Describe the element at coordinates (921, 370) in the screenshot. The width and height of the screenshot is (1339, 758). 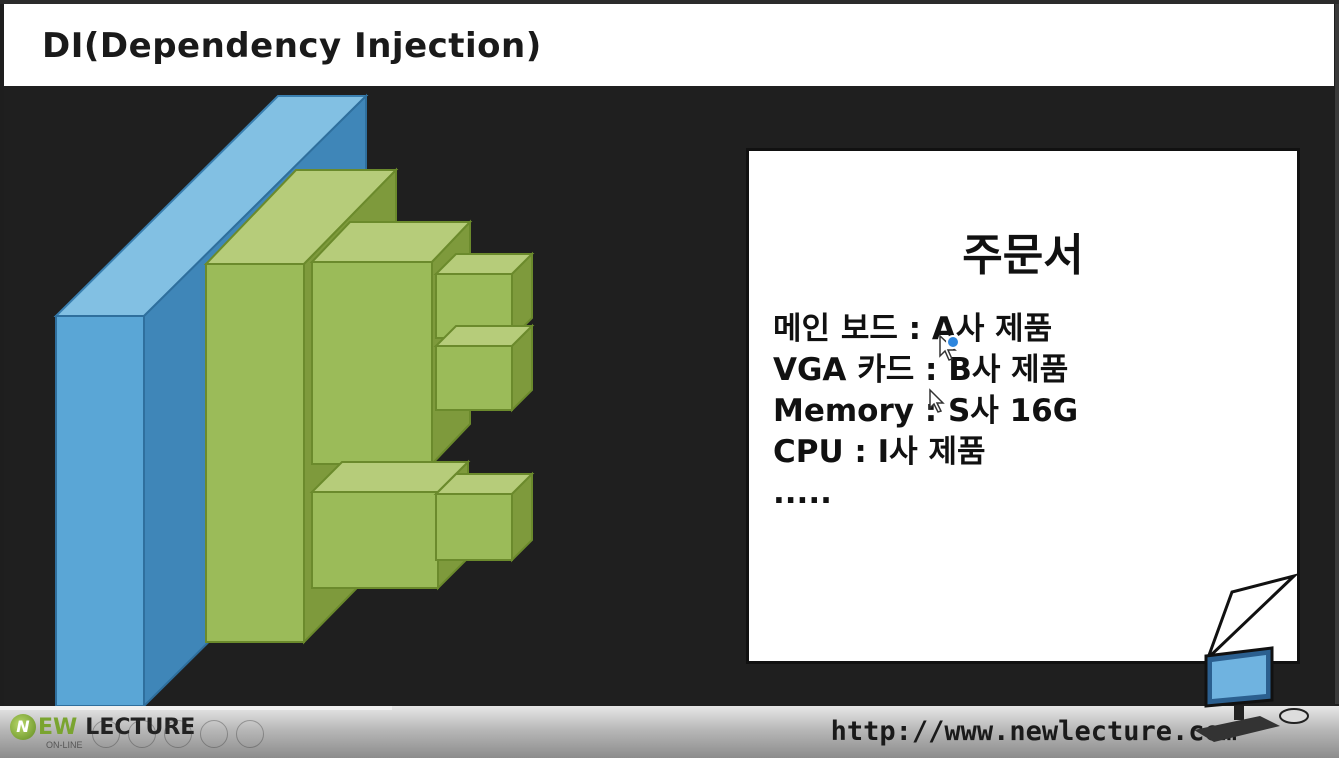
I see `order-line-vga: VGA 카드 : B사 제품` at that location.